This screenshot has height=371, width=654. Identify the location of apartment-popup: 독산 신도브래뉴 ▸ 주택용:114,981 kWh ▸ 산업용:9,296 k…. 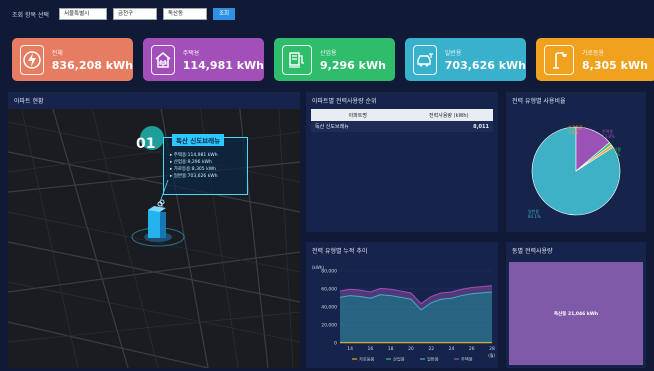
(205, 164).